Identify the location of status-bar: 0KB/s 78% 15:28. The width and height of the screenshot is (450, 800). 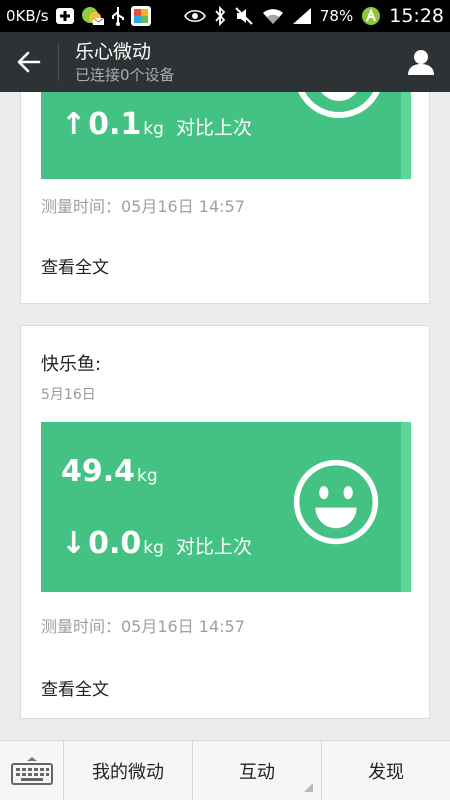
(225, 16).